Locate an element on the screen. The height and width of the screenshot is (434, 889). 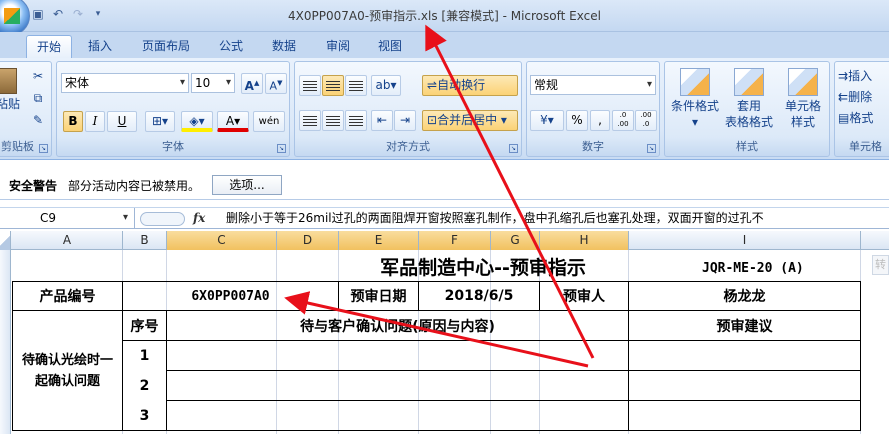
cell-styles-button: 单元格 样式 is located at coordinates (803, 99).